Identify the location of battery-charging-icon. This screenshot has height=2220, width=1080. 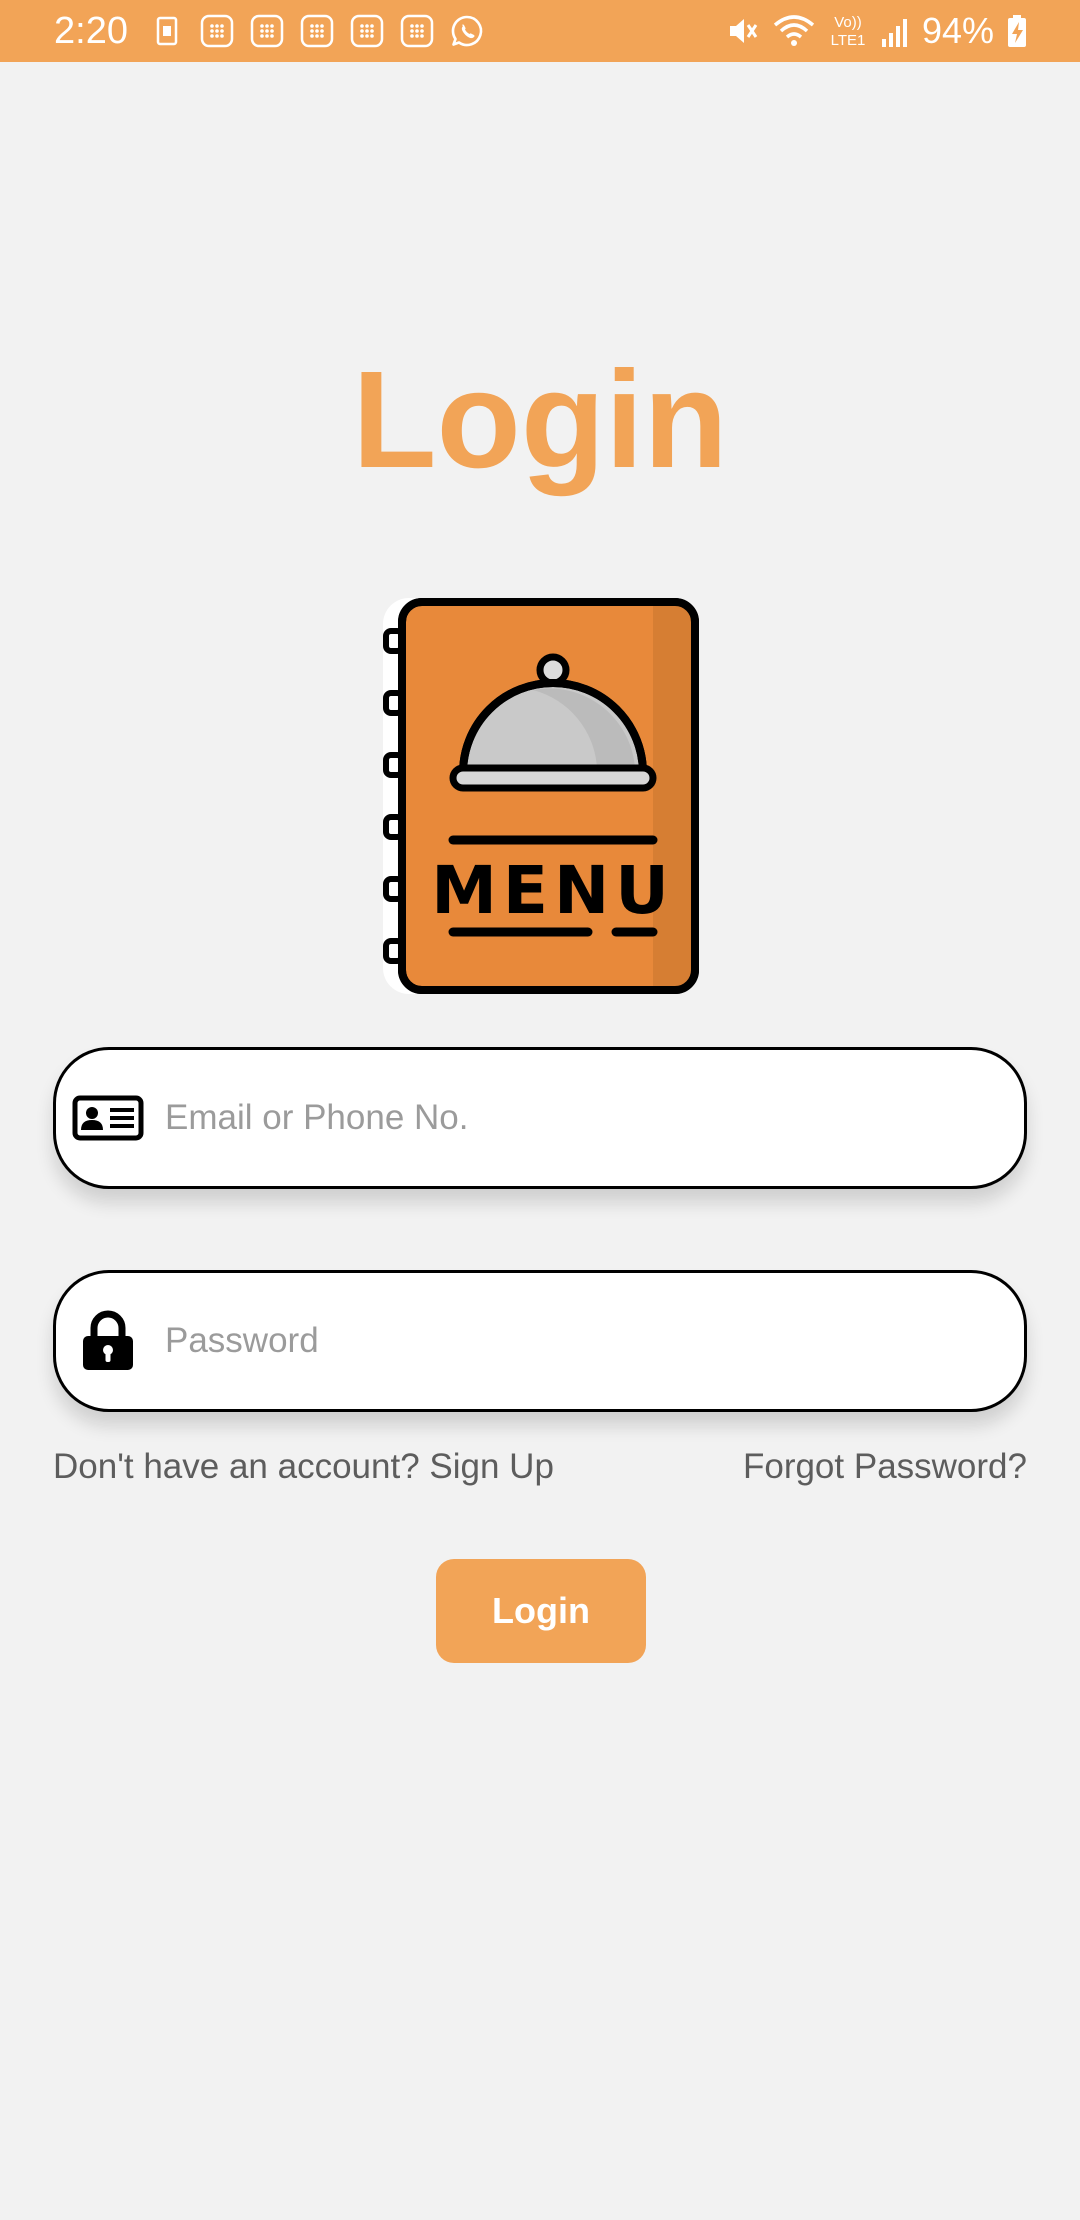
(1017, 31).